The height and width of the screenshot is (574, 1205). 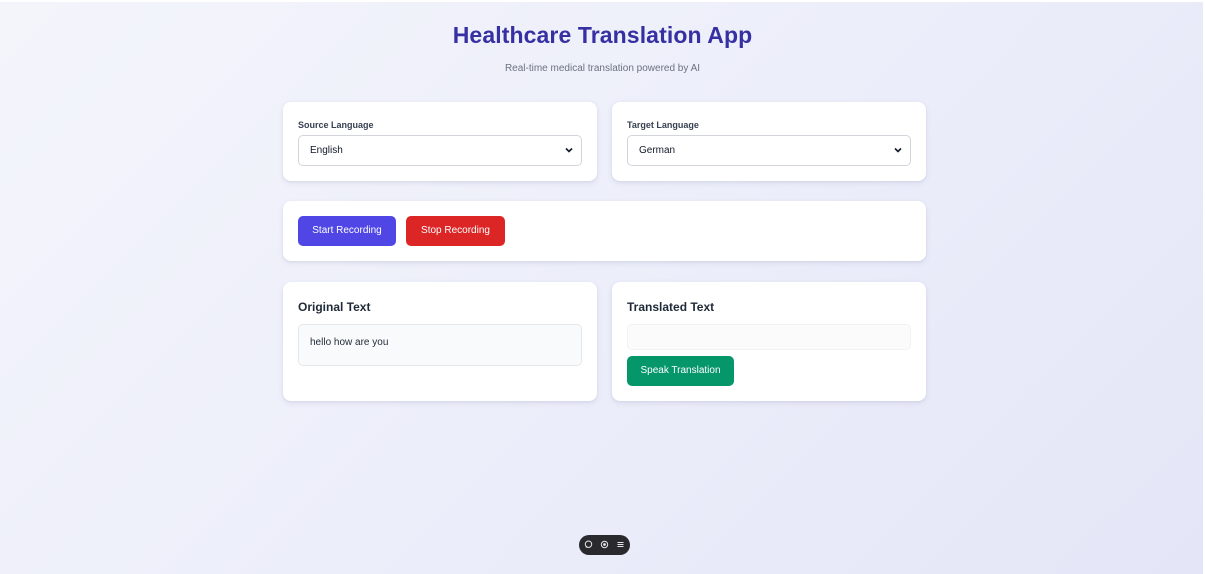 What do you see at coordinates (663, 125) in the screenshot?
I see `target-language-label: Target Language` at bounding box center [663, 125].